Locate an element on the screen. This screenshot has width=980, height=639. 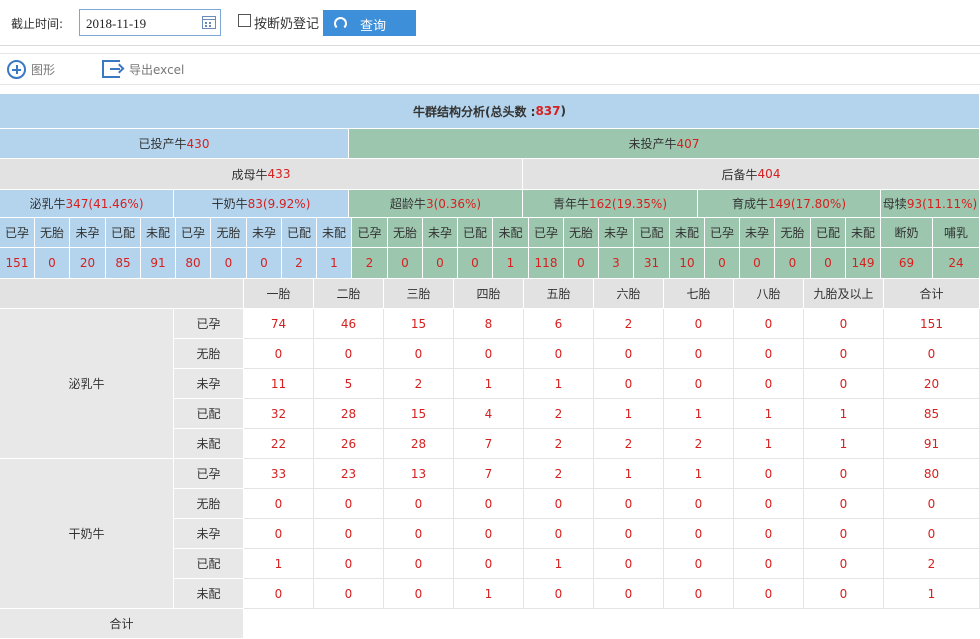
sub-value-1: 0 is located at coordinates (52, 263).